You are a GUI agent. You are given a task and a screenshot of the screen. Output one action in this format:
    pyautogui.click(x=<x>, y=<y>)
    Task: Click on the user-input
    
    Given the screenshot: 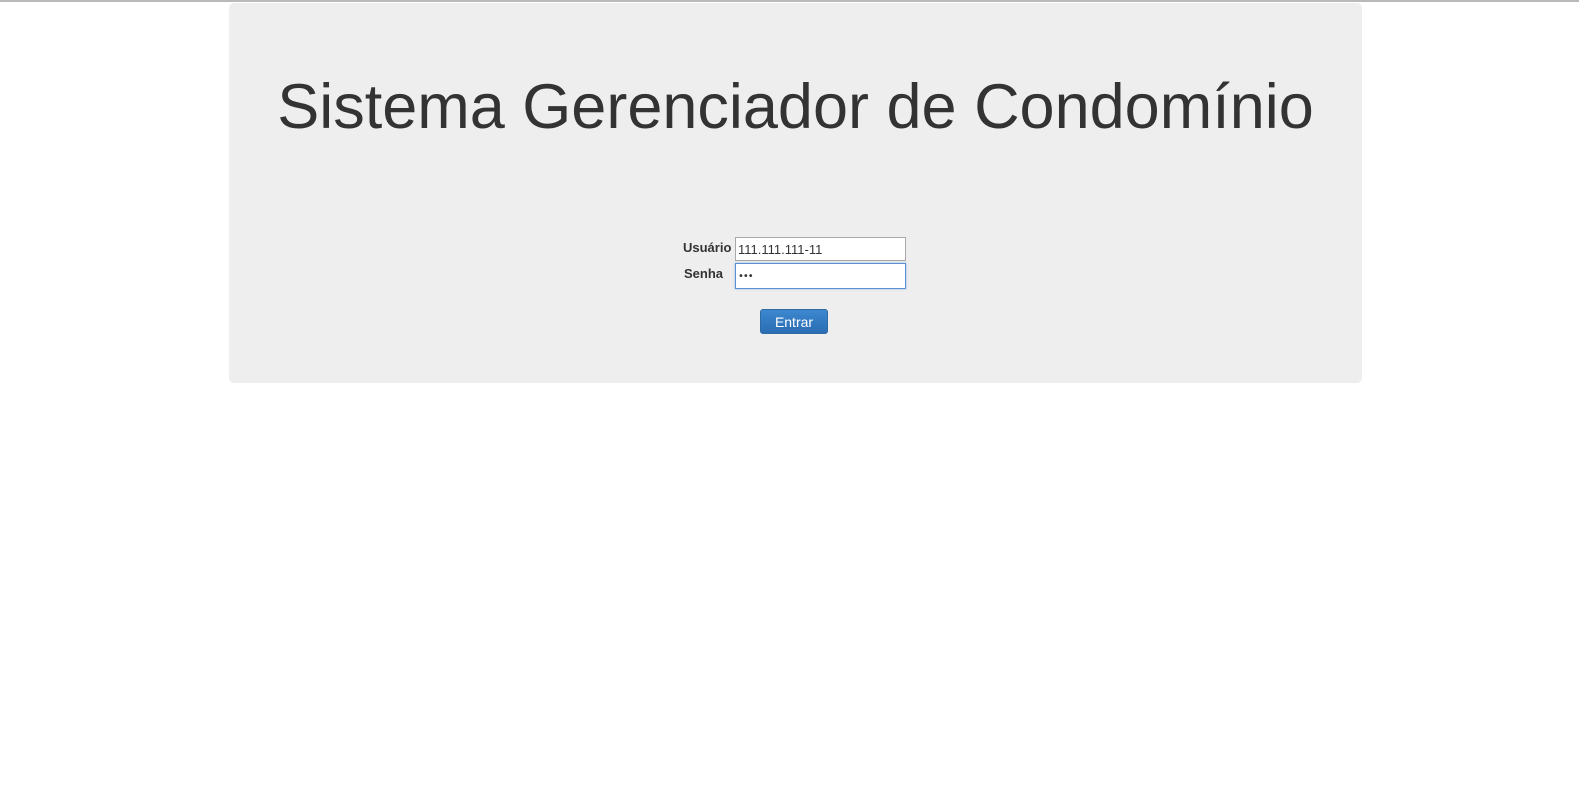 What is the action you would take?
    pyautogui.click(x=820, y=249)
    